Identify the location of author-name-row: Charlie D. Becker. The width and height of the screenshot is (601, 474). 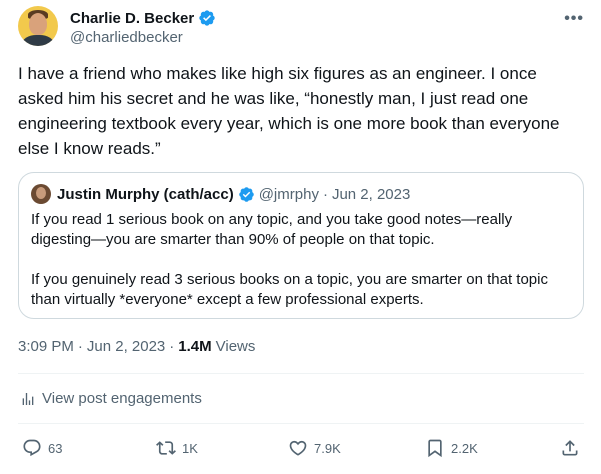
(143, 18).